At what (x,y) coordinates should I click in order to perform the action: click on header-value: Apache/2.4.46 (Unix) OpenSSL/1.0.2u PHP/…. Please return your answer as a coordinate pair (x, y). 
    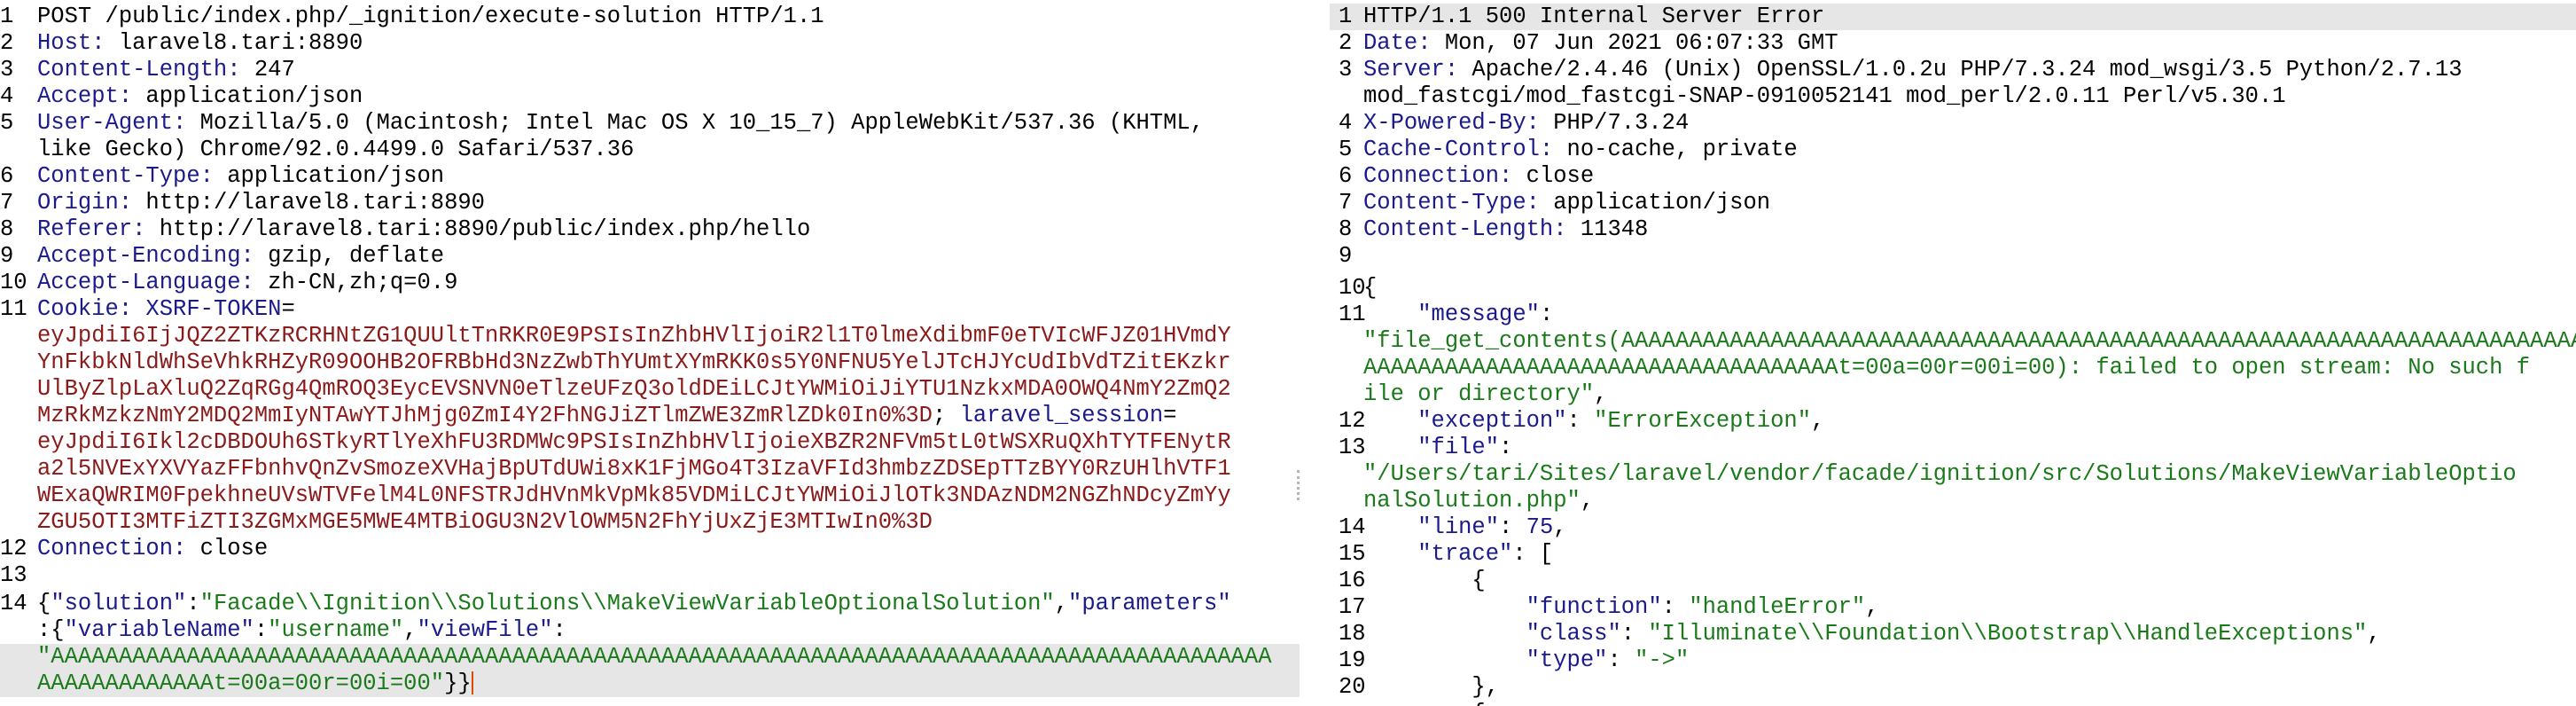
    Looking at the image, I should click on (1960, 69).